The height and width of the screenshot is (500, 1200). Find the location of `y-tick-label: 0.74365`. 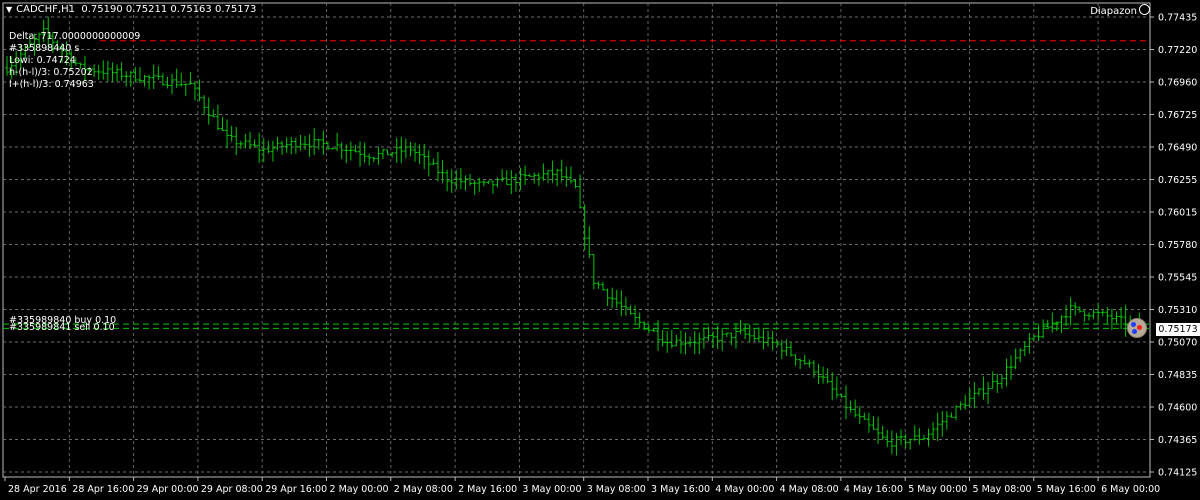

y-tick-label: 0.74365 is located at coordinates (1177, 440).